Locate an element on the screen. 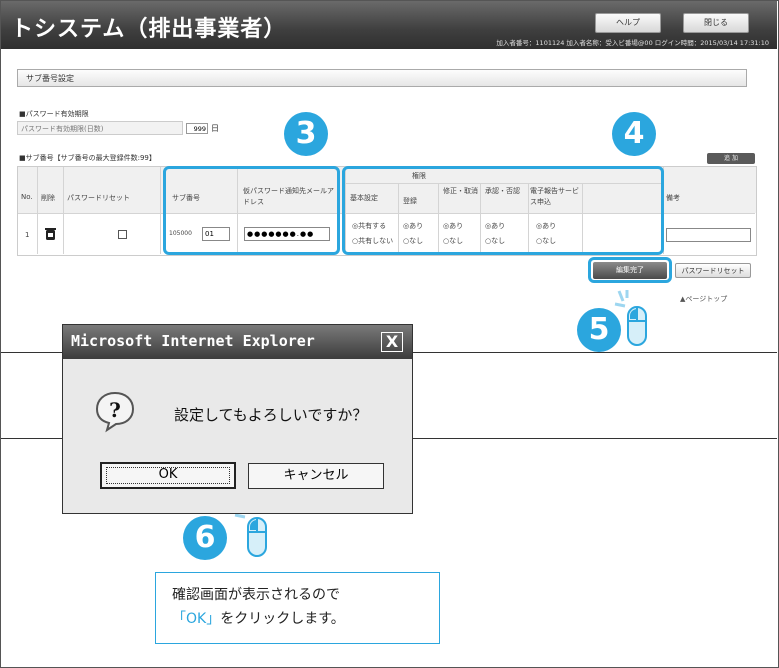 The width and height of the screenshot is (779, 668). password-days-unit: 日 is located at coordinates (215, 128).